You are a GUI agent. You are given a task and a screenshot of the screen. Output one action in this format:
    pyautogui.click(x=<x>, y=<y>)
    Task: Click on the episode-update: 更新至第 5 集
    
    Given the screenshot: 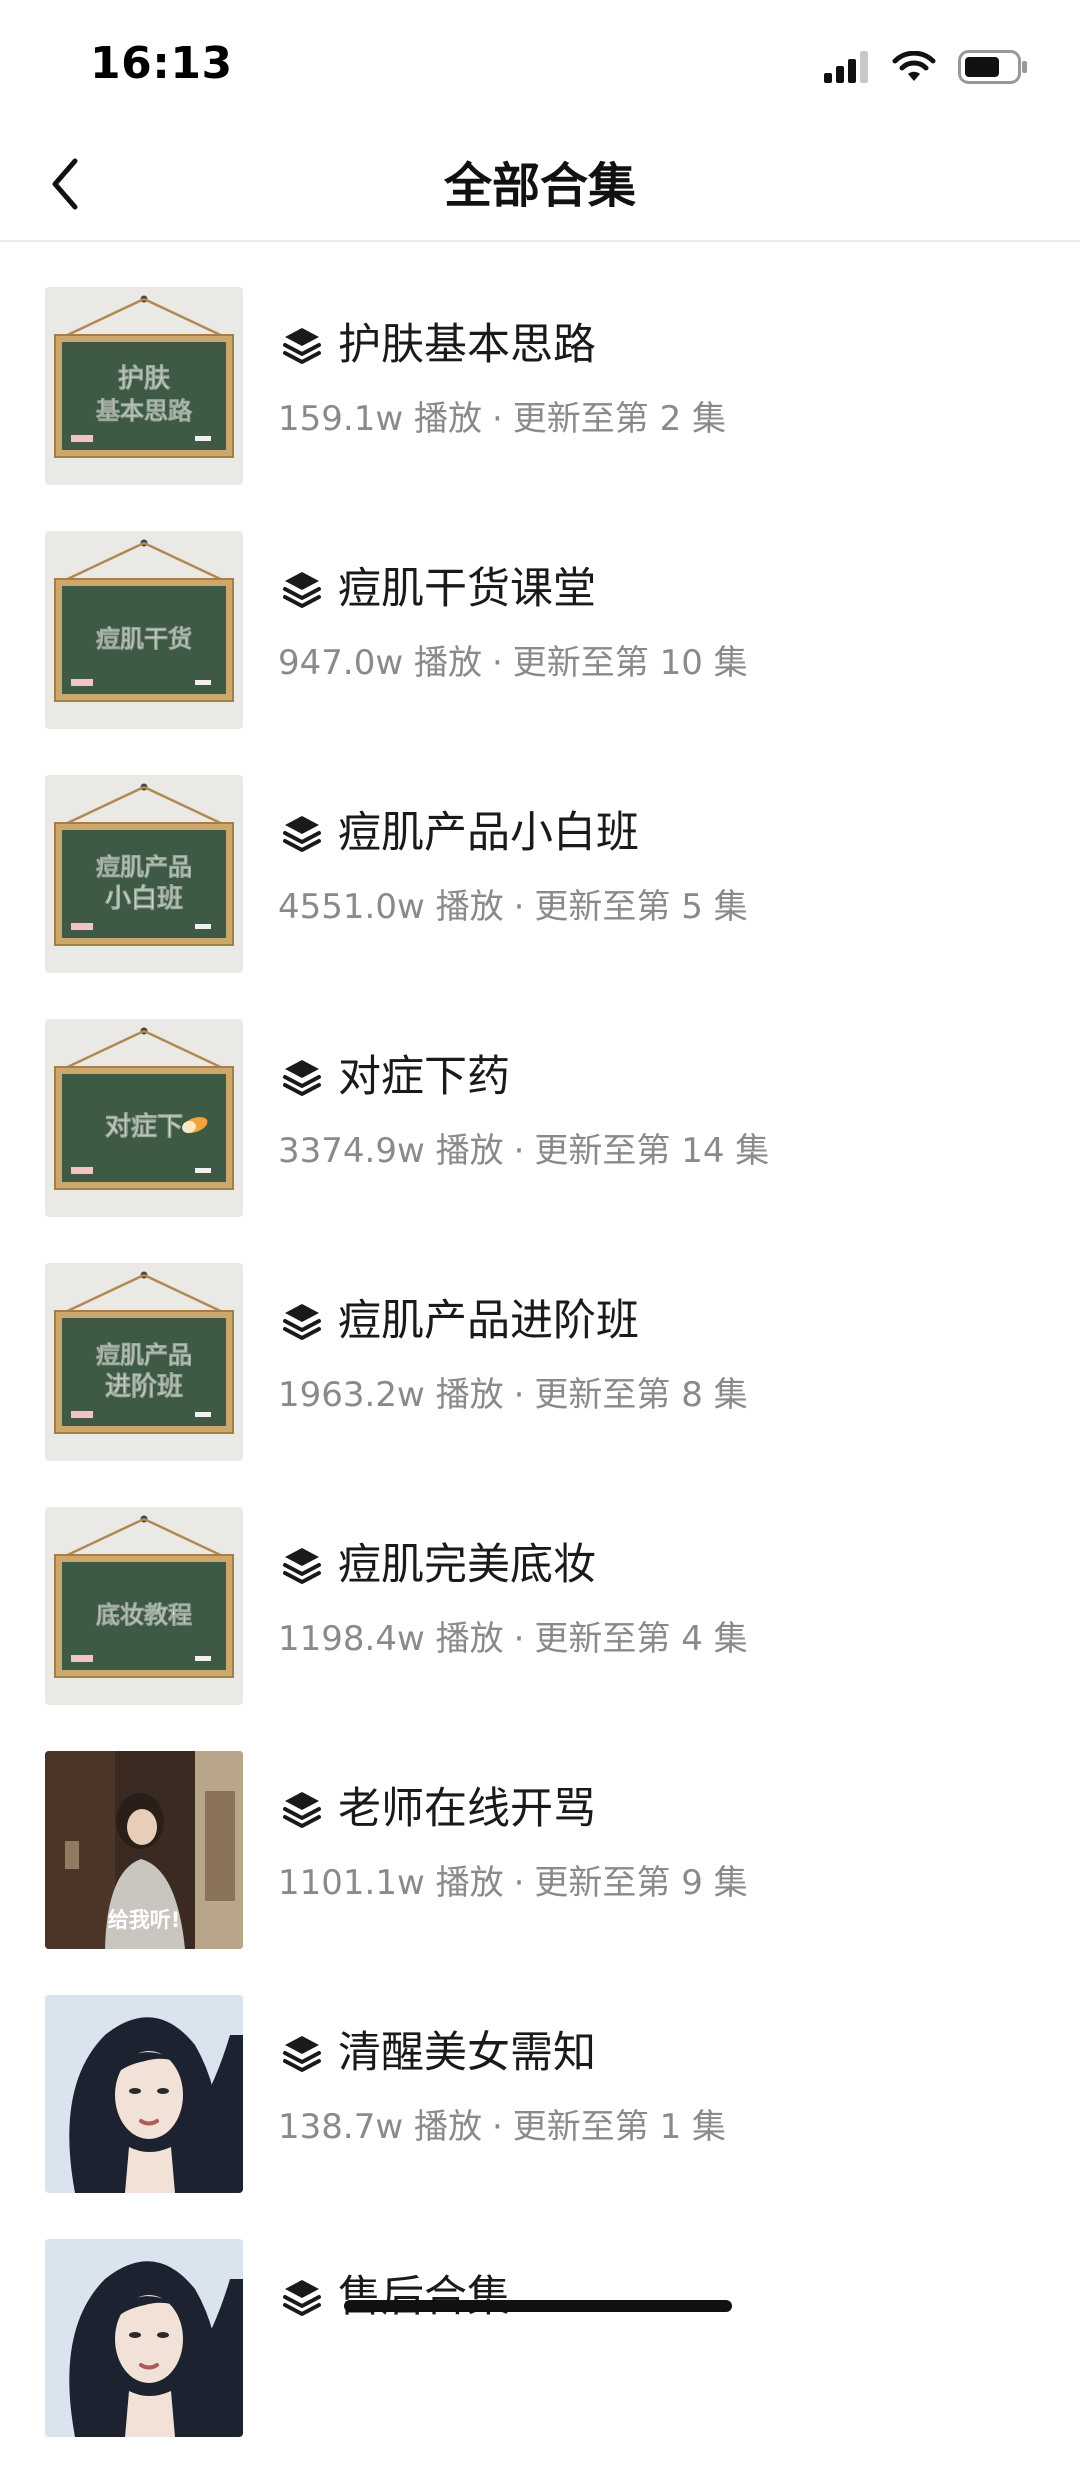 What is the action you would take?
    pyautogui.click(x=641, y=907)
    